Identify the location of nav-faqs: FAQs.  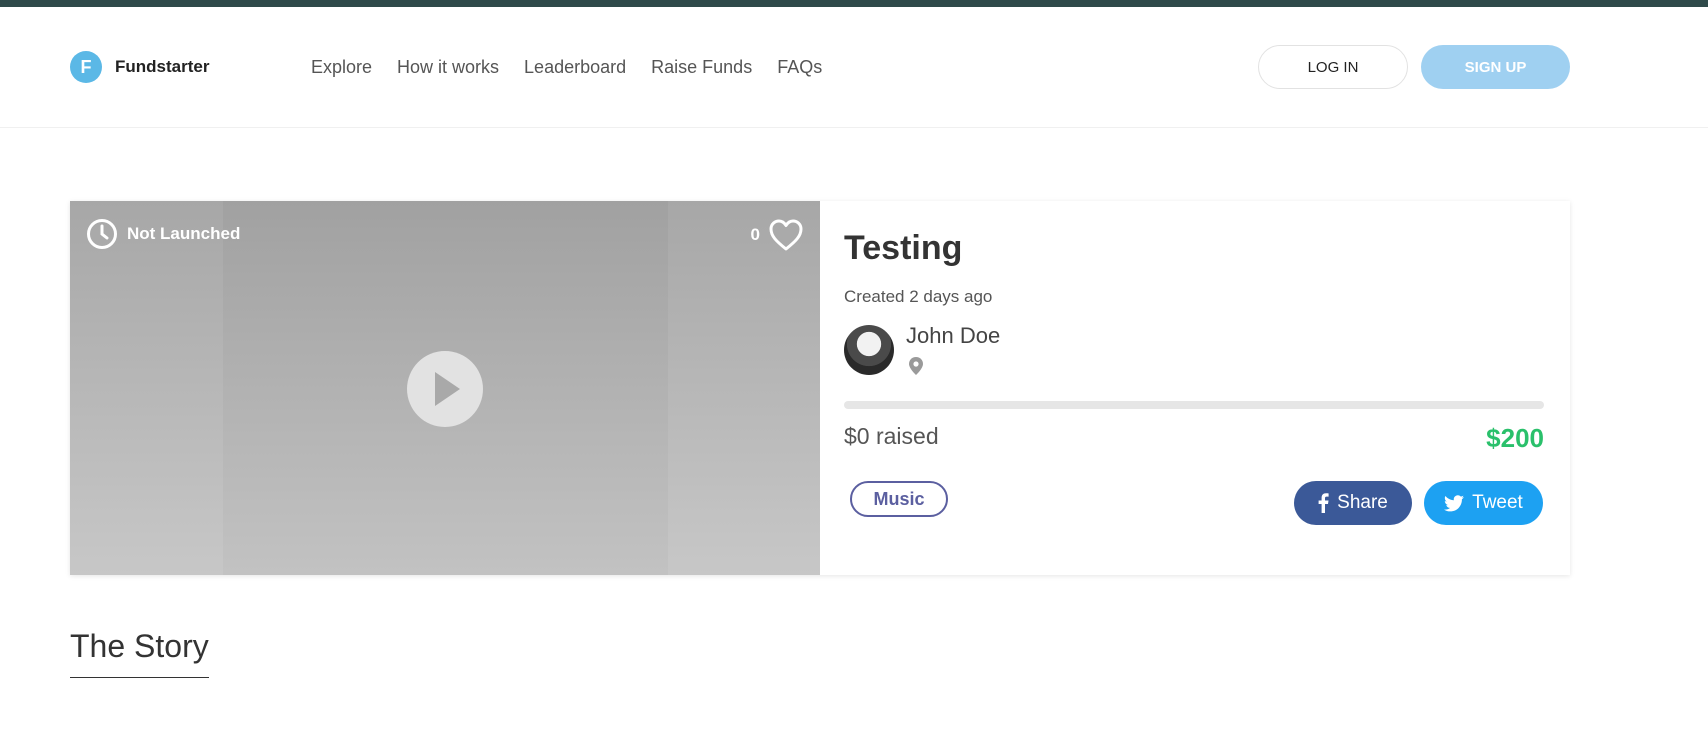
(799, 67).